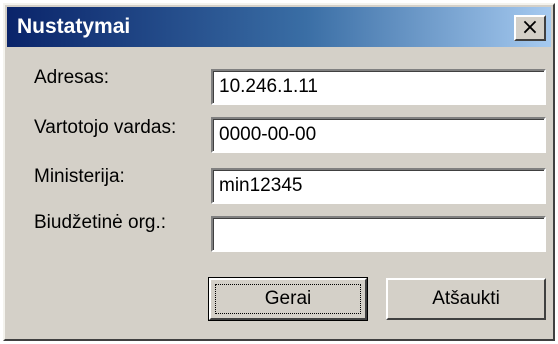 This screenshot has width=558, height=344. What do you see at coordinates (100, 222) in the screenshot?
I see `budget-org-label: Biudžetinė org.:` at bounding box center [100, 222].